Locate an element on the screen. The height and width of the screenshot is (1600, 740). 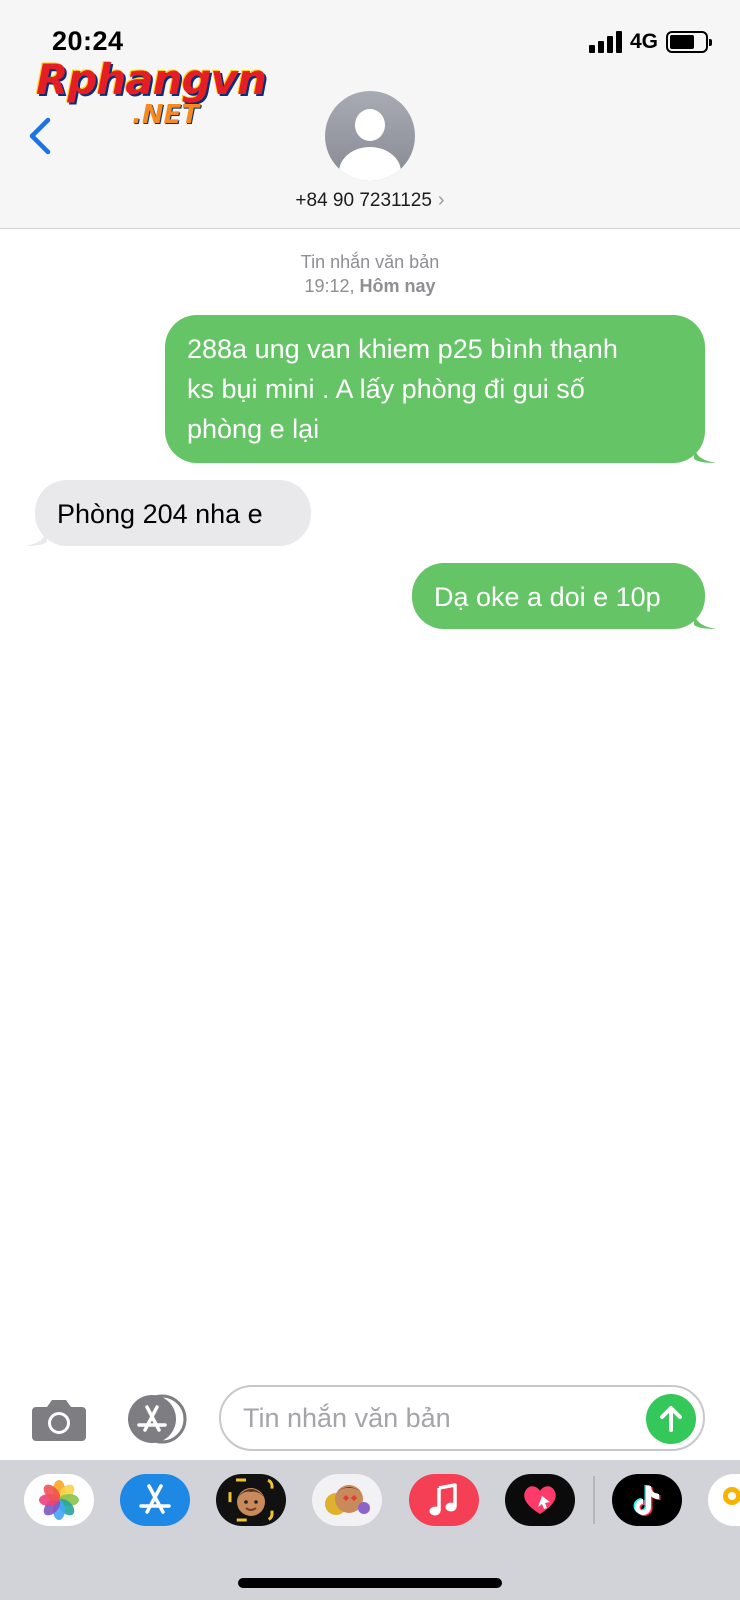
music-note-icon is located at coordinates (443, 1499).